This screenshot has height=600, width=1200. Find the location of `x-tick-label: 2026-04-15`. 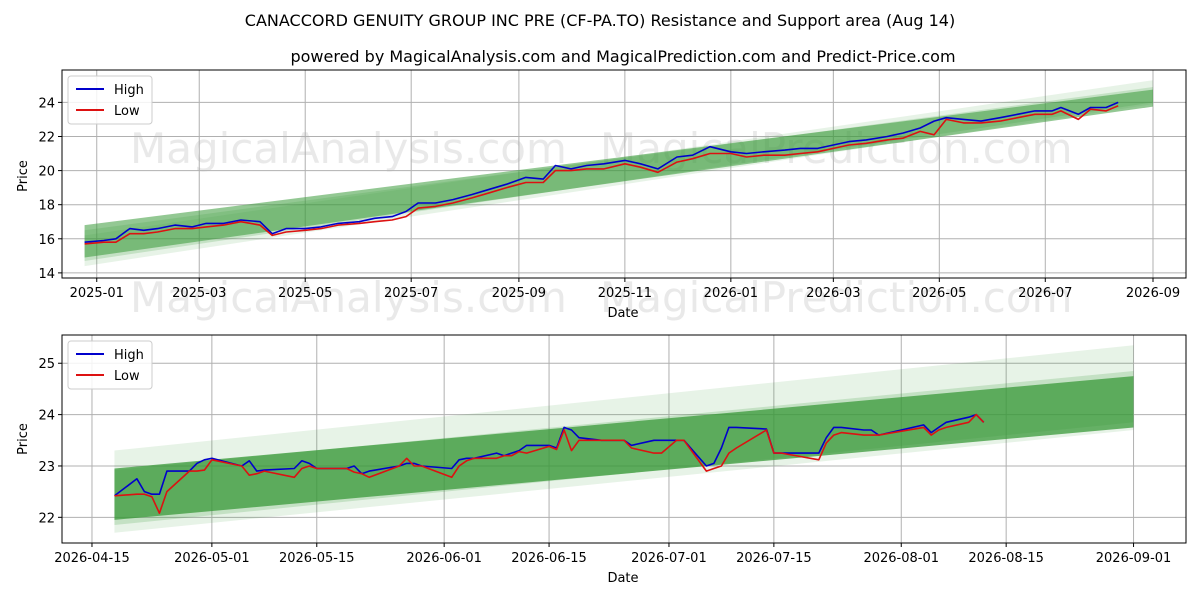

x-tick-label: 2026-04-15 is located at coordinates (92, 558).